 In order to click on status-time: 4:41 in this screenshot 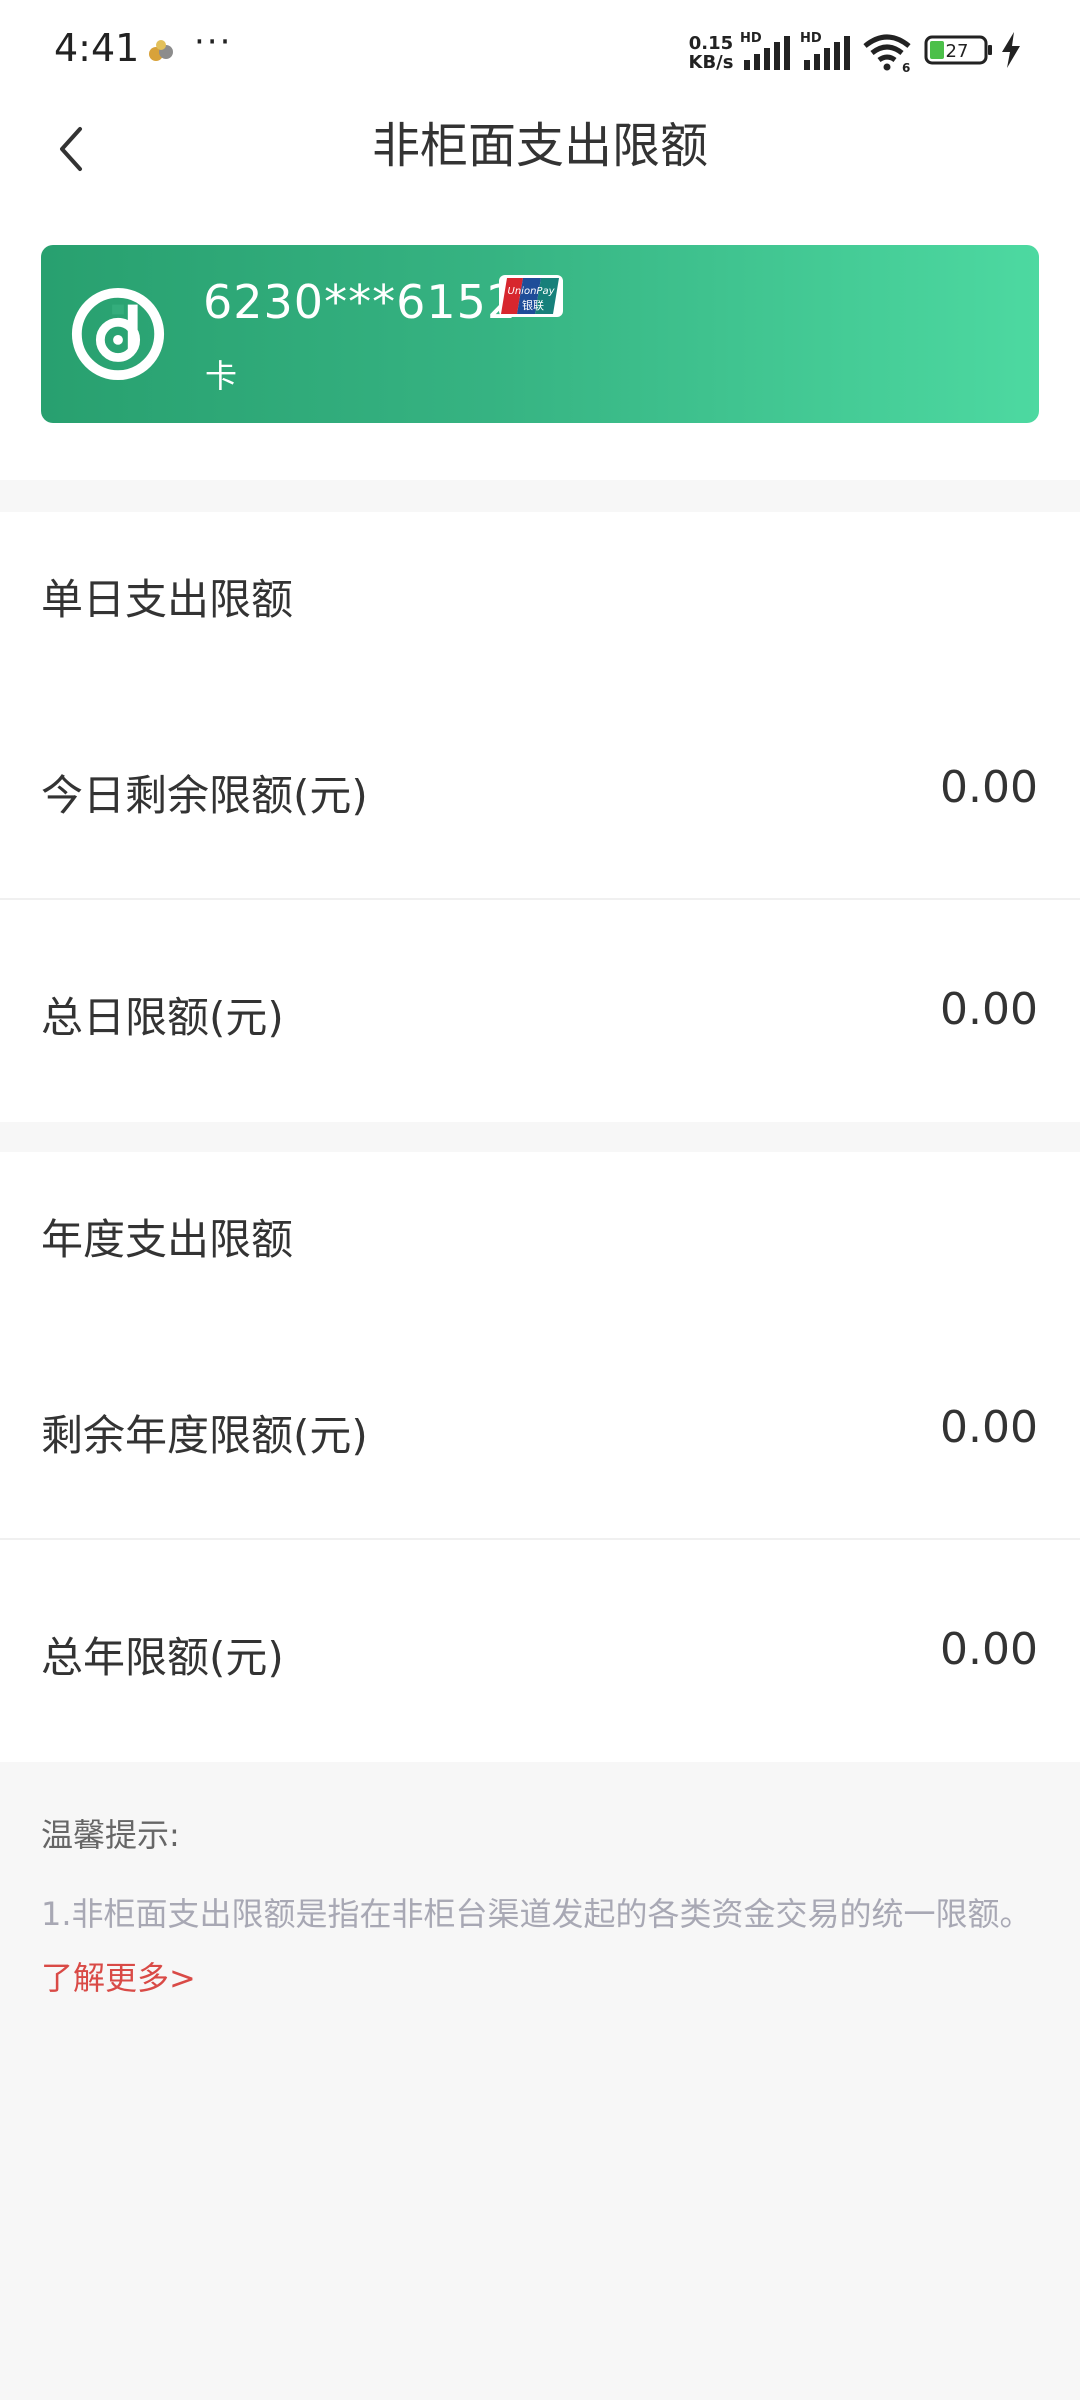, I will do `click(97, 48)`.